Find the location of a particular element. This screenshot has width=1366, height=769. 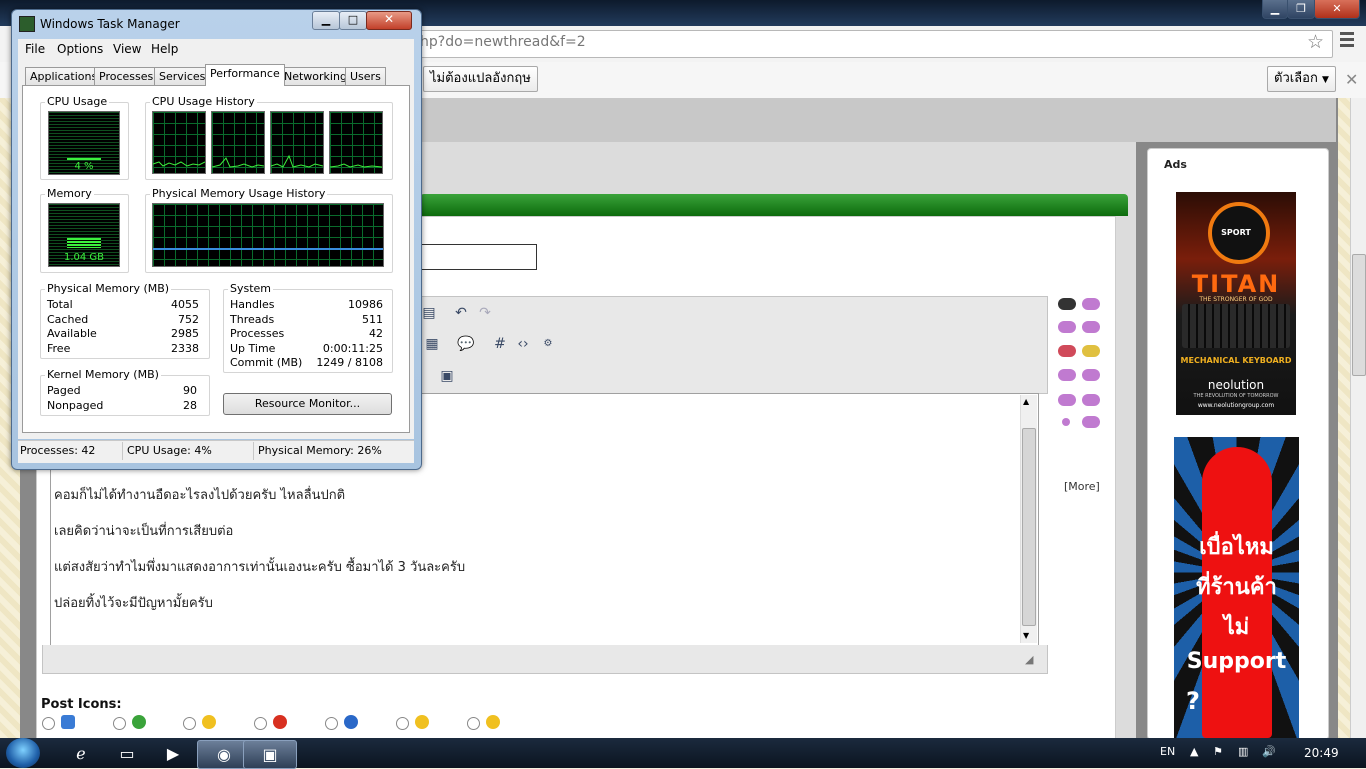

network-icon: ▥ is located at coordinates (1243, 751).